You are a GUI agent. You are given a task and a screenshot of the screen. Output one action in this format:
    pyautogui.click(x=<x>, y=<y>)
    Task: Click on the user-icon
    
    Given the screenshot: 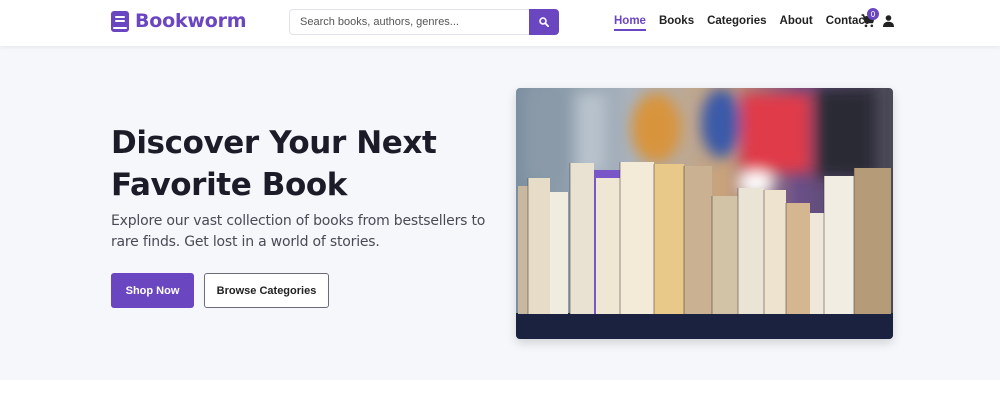 What is the action you would take?
    pyautogui.click(x=888, y=21)
    